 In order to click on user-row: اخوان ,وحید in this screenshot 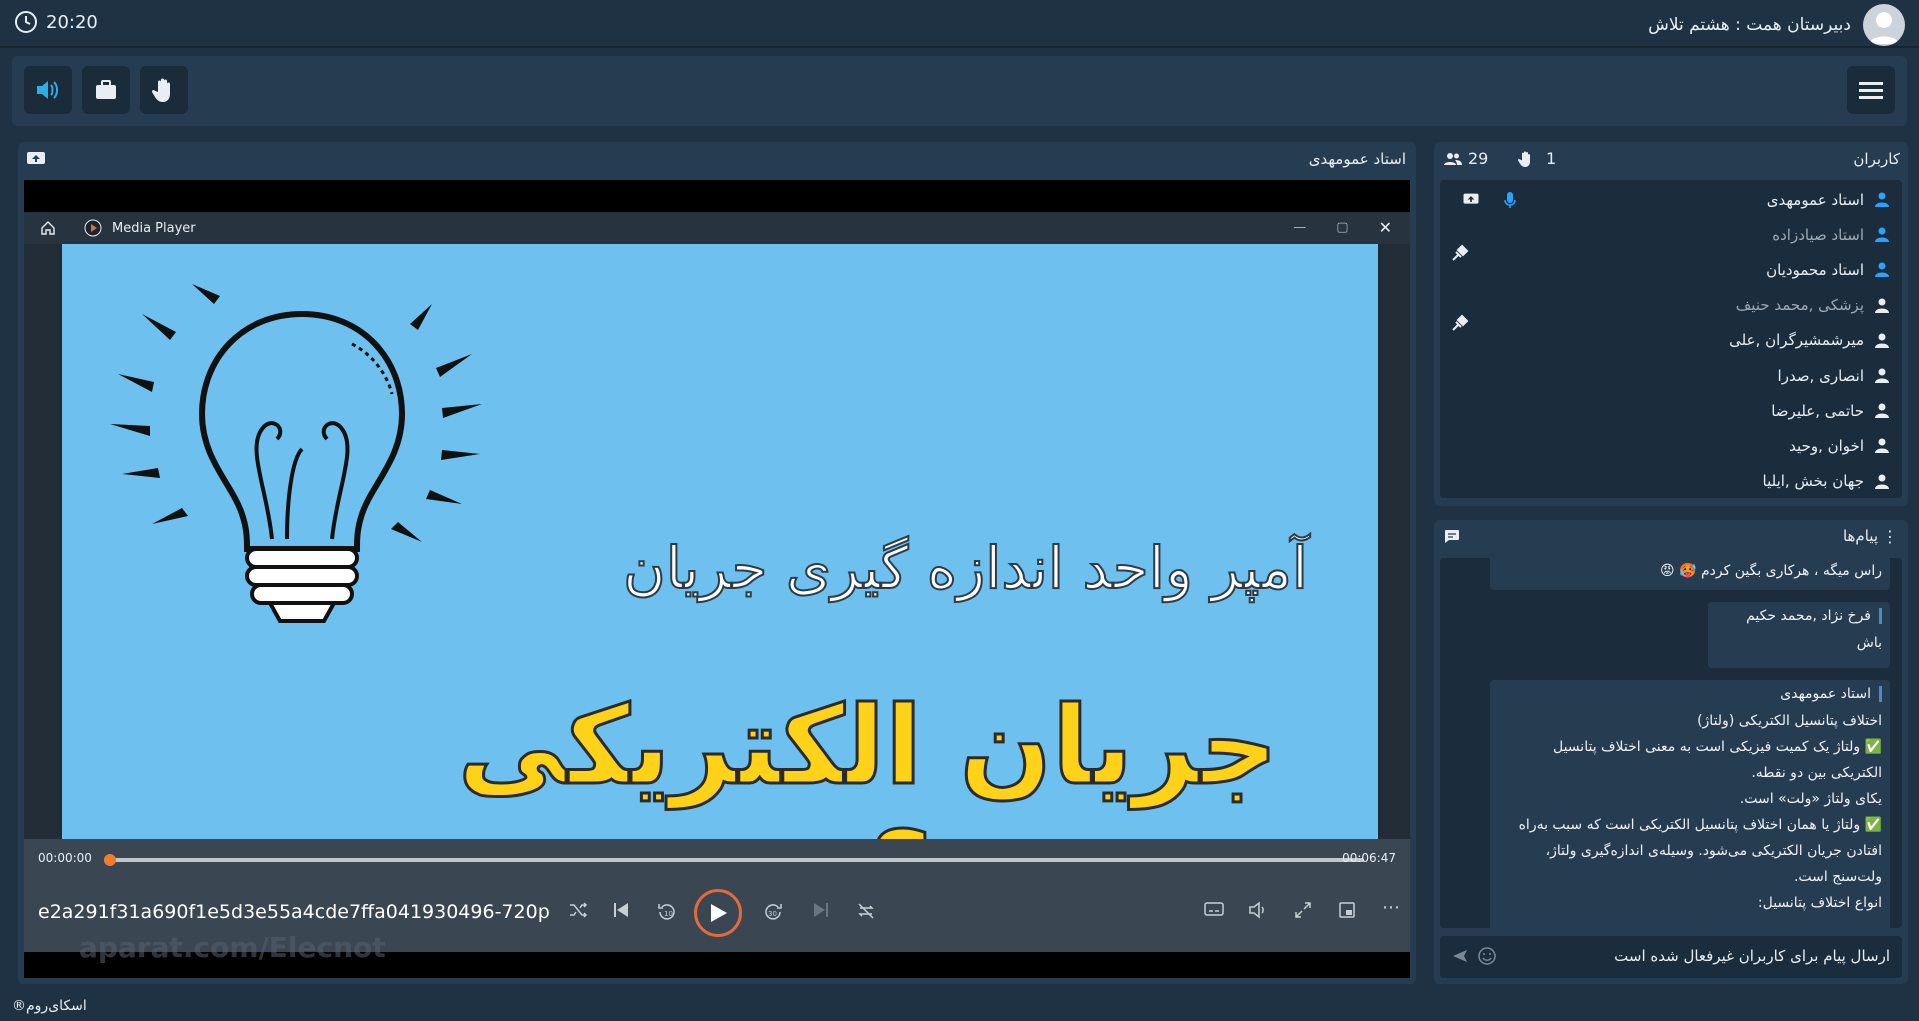, I will do `click(1671, 445)`.